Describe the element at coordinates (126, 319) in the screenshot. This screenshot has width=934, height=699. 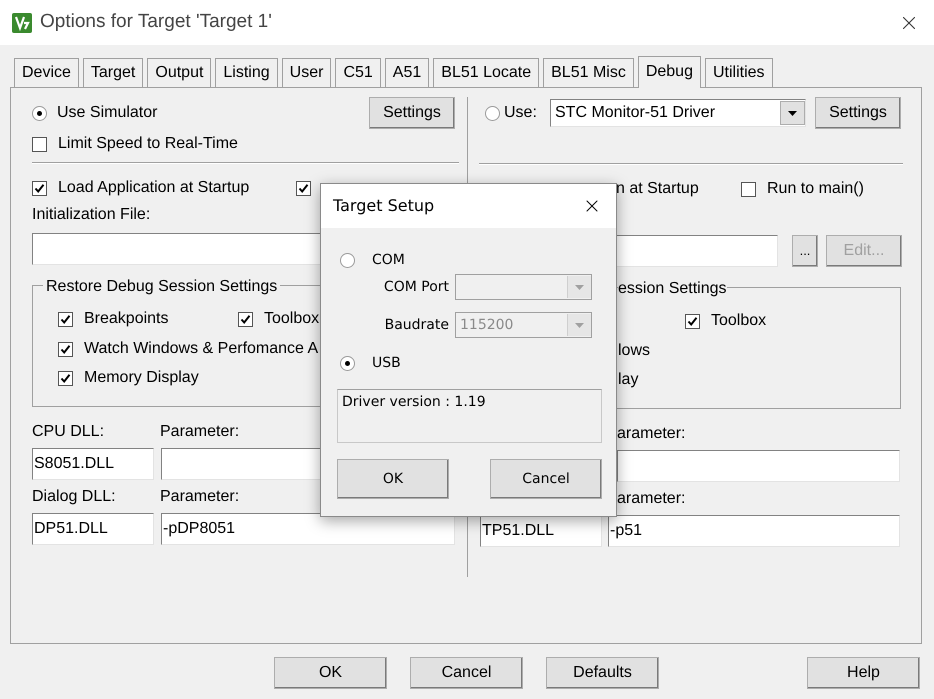
I see `checkbox-label: Breakpoints` at that location.